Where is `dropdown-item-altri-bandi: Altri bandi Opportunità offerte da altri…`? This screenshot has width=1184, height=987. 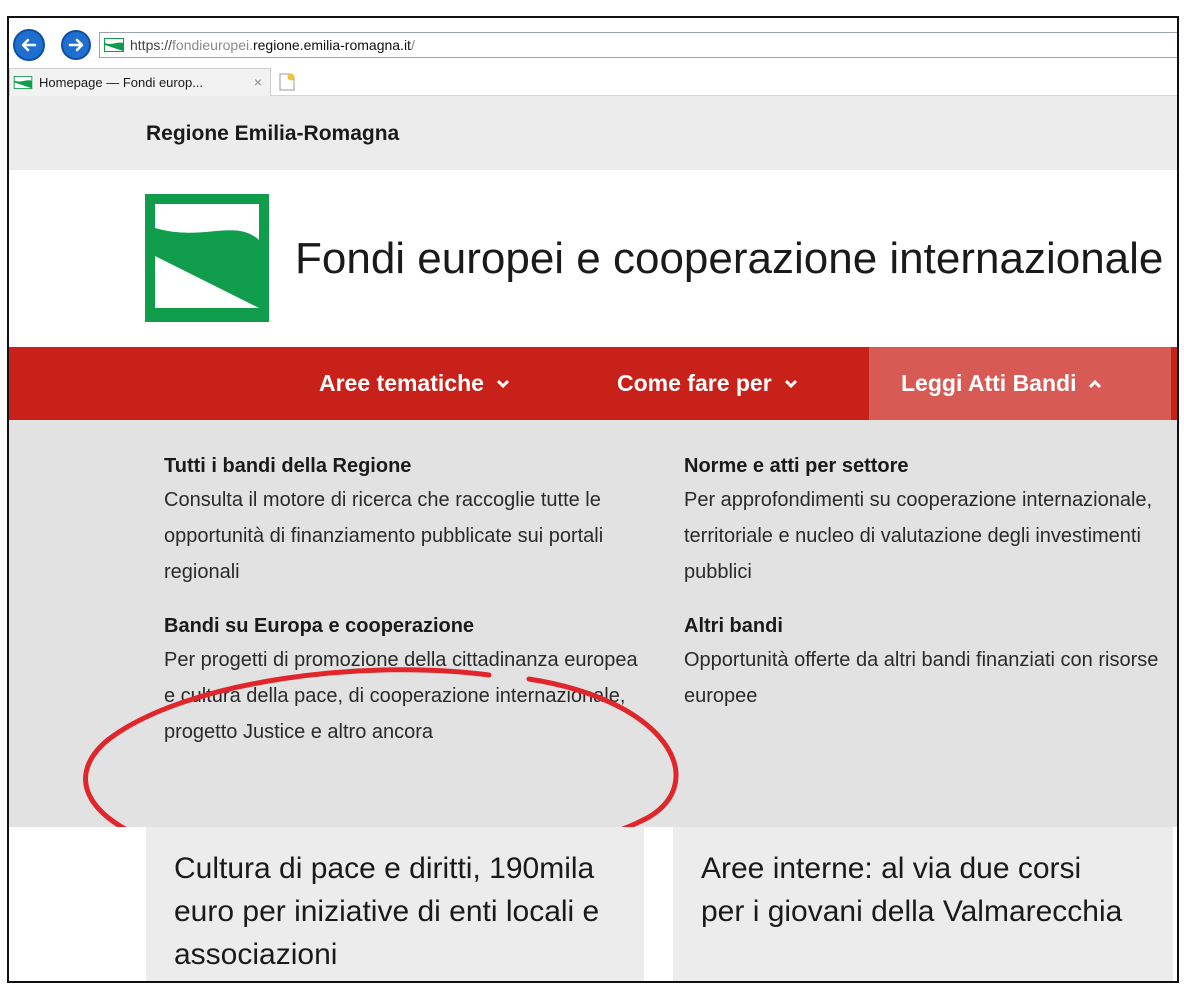 dropdown-item-altri-bandi: Altri bandi Opportunità offerte da altri… is located at coordinates (924, 662).